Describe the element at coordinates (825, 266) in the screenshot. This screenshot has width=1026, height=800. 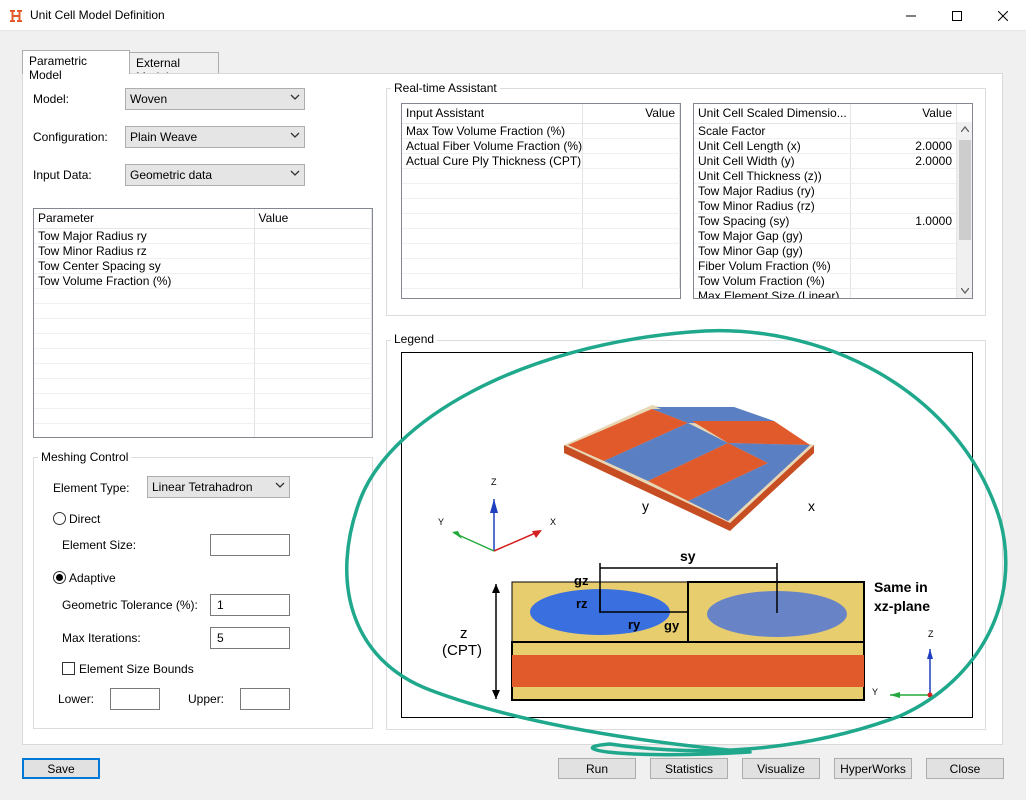
I see `table-row: Fiber Volum Fraction (%)` at that location.